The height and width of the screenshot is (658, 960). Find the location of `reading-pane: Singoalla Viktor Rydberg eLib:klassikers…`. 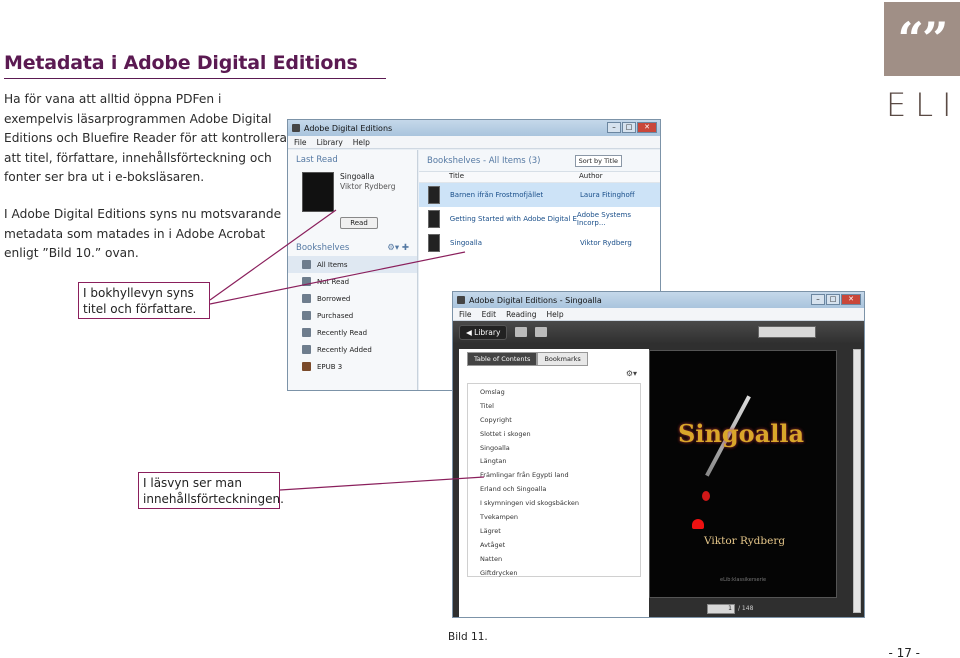

reading-pane: Singoalla Viktor Rydberg eLib:klassikers… is located at coordinates (754, 483).